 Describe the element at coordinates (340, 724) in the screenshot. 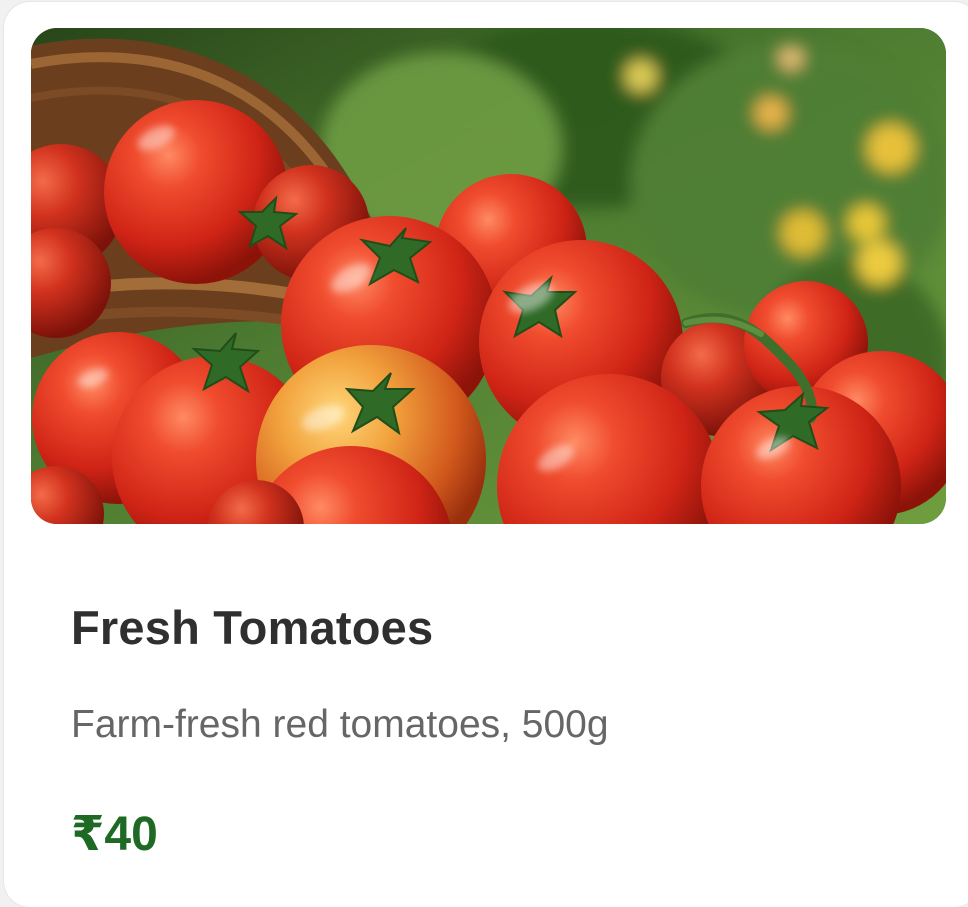

I see `product-description: Farm-fresh red tomatoes, 500g` at that location.